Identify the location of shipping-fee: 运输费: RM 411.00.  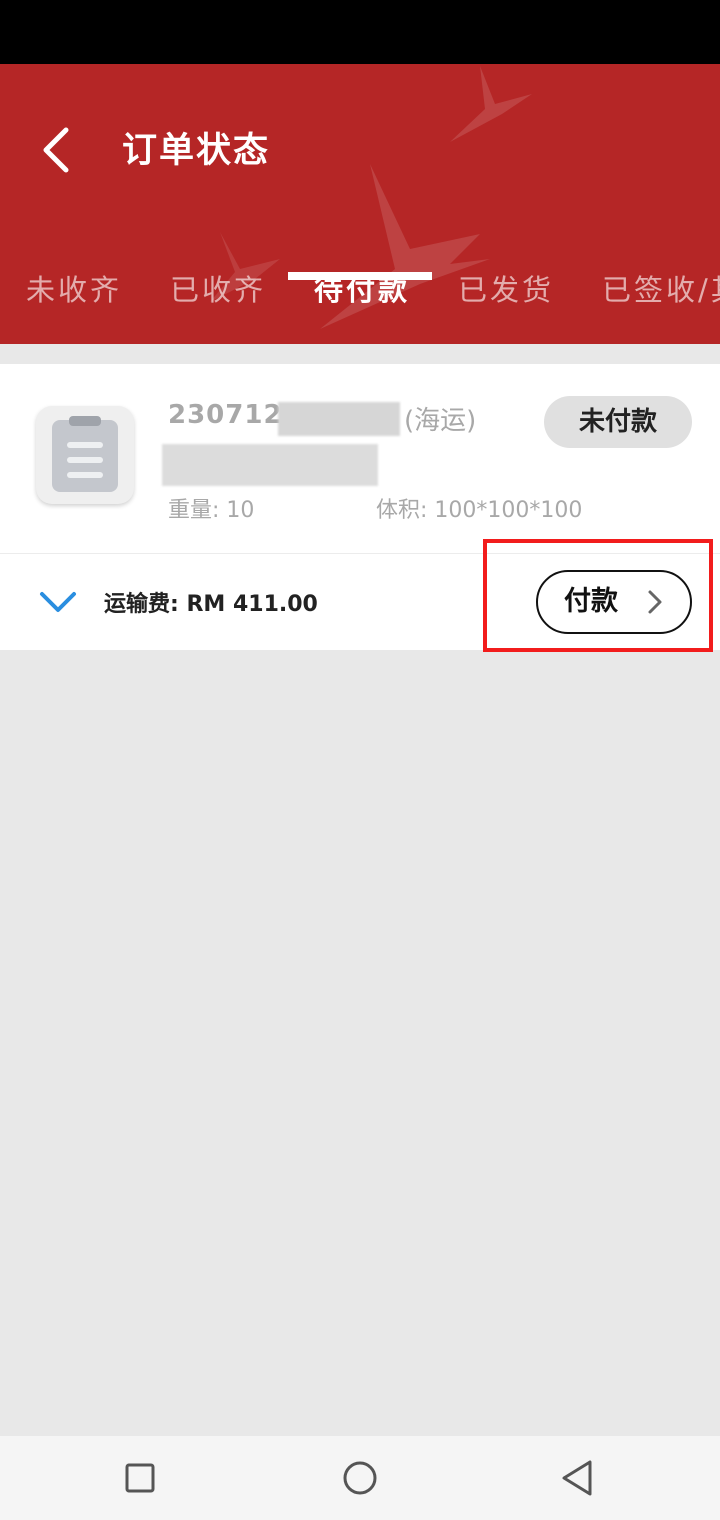
(211, 604).